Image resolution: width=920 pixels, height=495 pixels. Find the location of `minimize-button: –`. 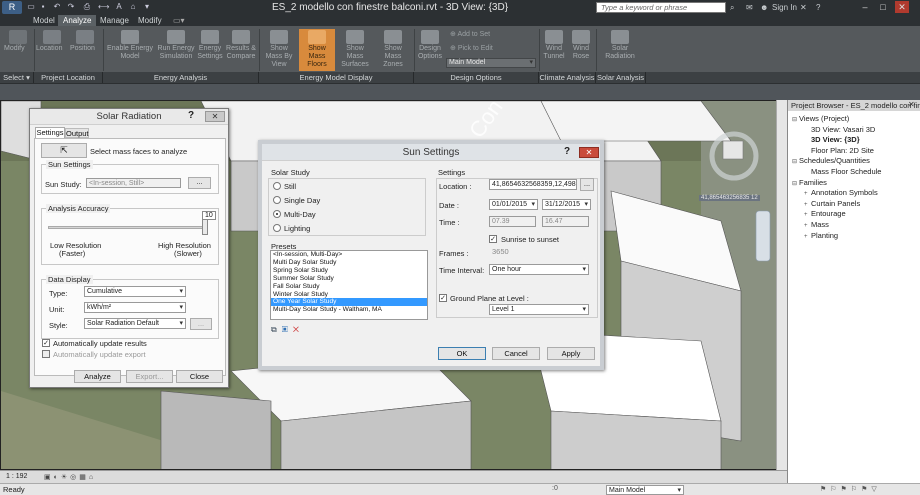

minimize-button: – is located at coordinates (865, 7).